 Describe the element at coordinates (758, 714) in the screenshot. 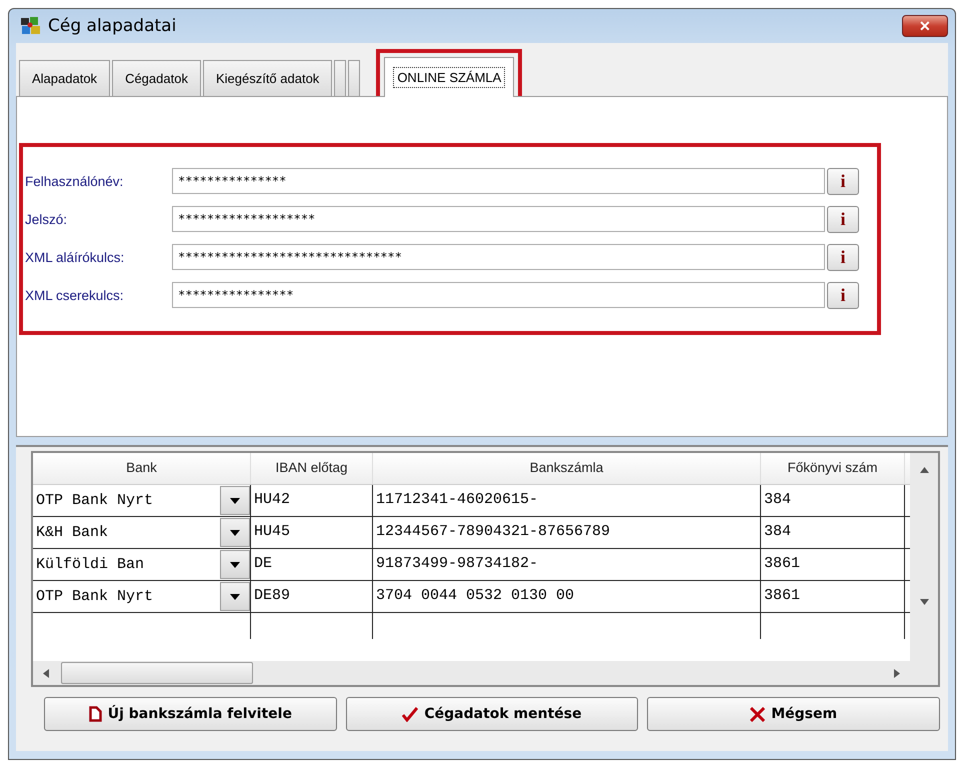

I see `cross-icon` at that location.